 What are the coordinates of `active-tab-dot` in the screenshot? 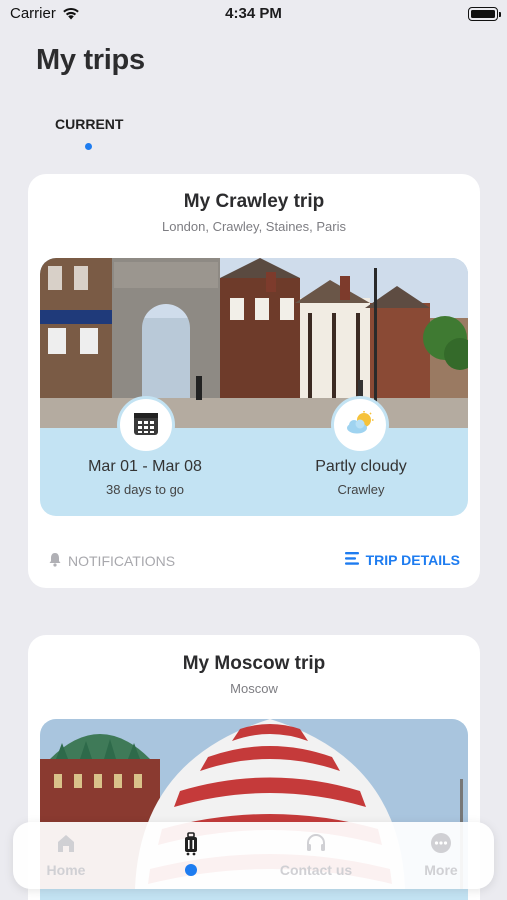 It's located at (191, 870).